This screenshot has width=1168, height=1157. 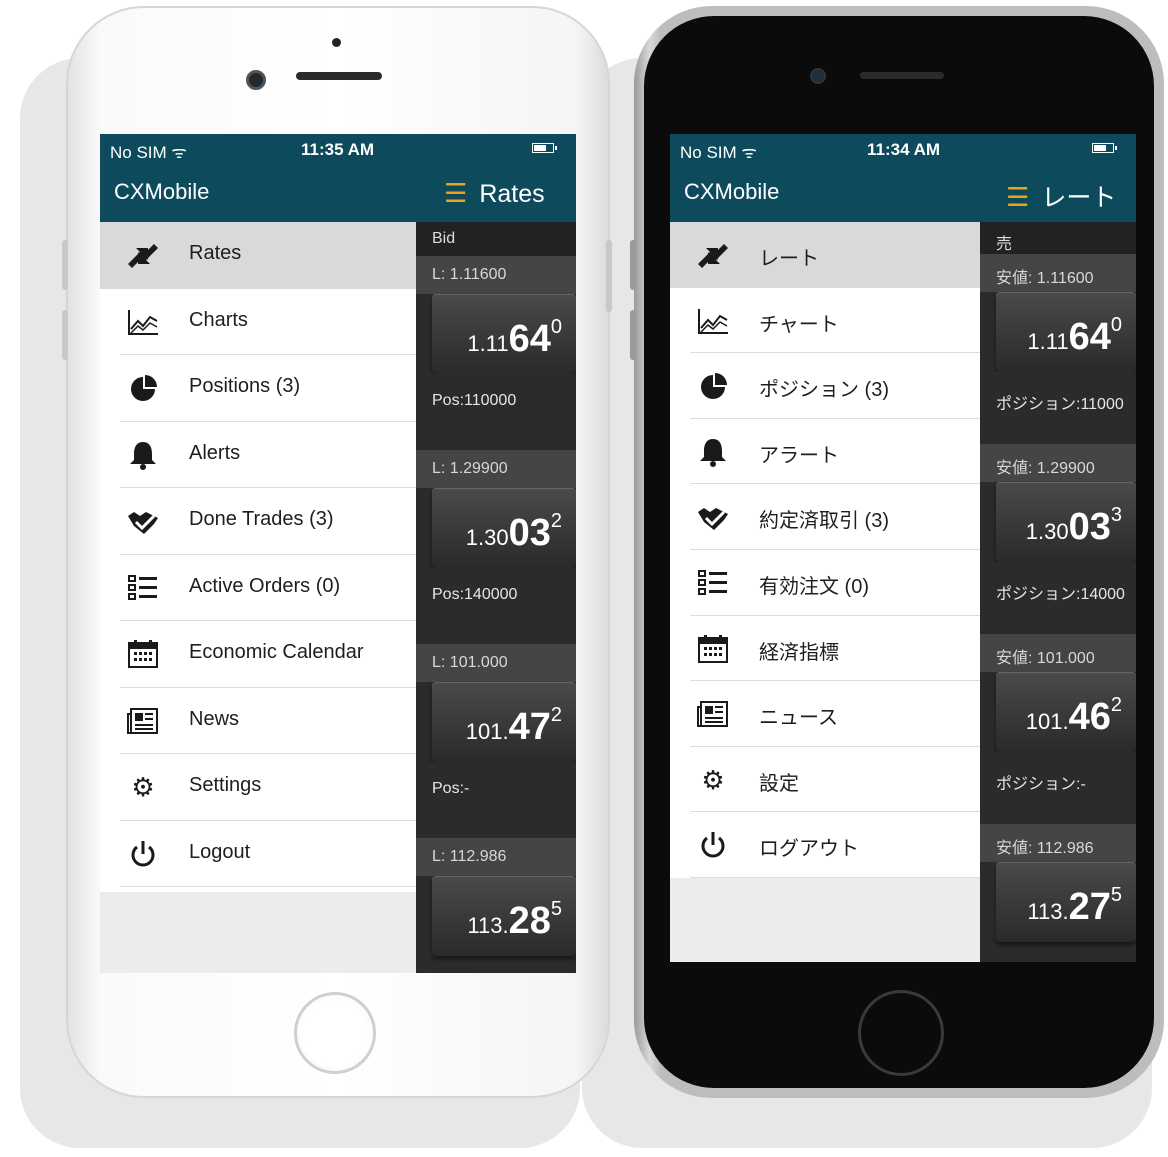 What do you see at coordinates (529, 921) in the screenshot?
I see `rate-pips: 28` at bounding box center [529, 921].